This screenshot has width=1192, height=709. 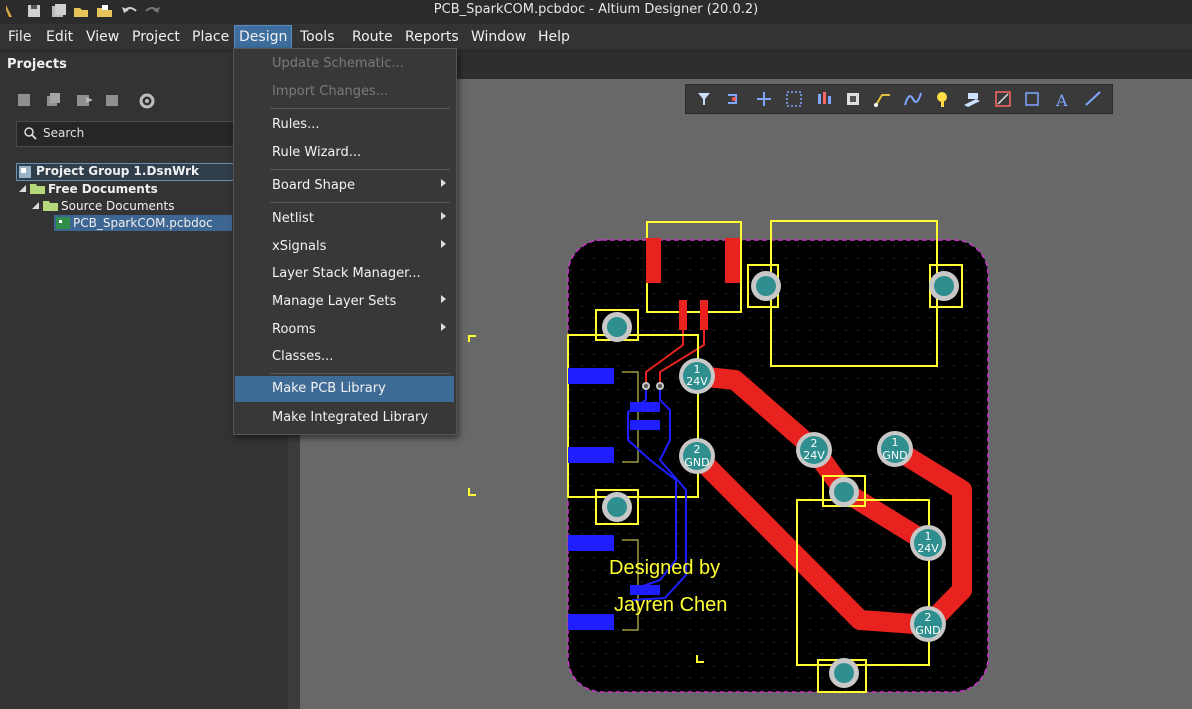 I want to click on pcb-document-icon, so click(x=63, y=223).